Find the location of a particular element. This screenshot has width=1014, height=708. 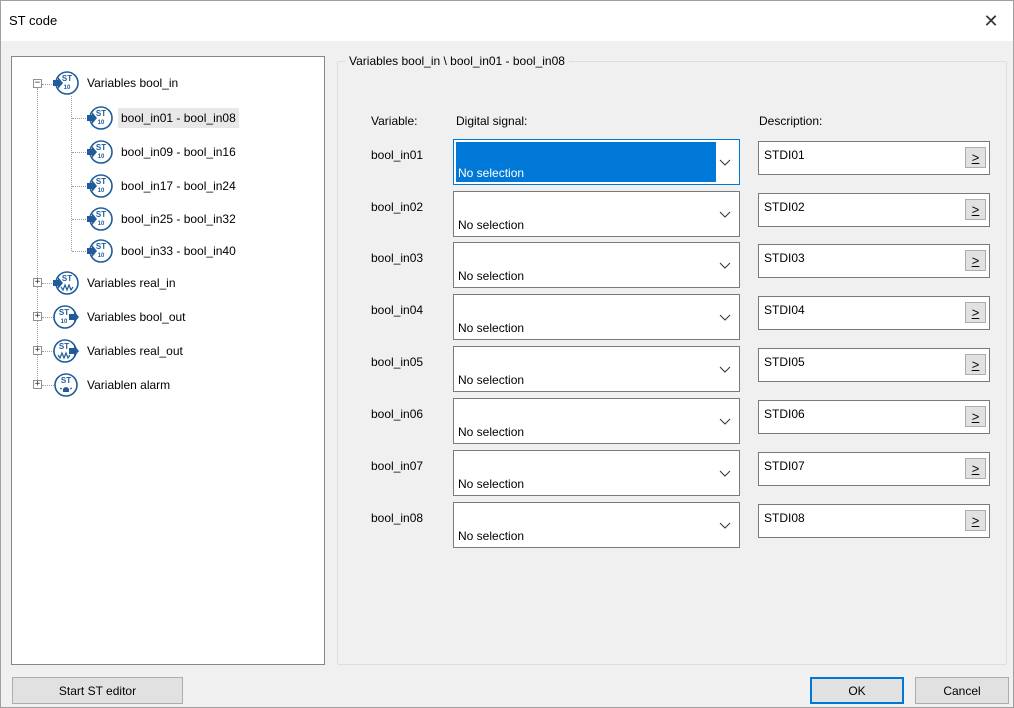

description-field: STDI04 > is located at coordinates (874, 313).